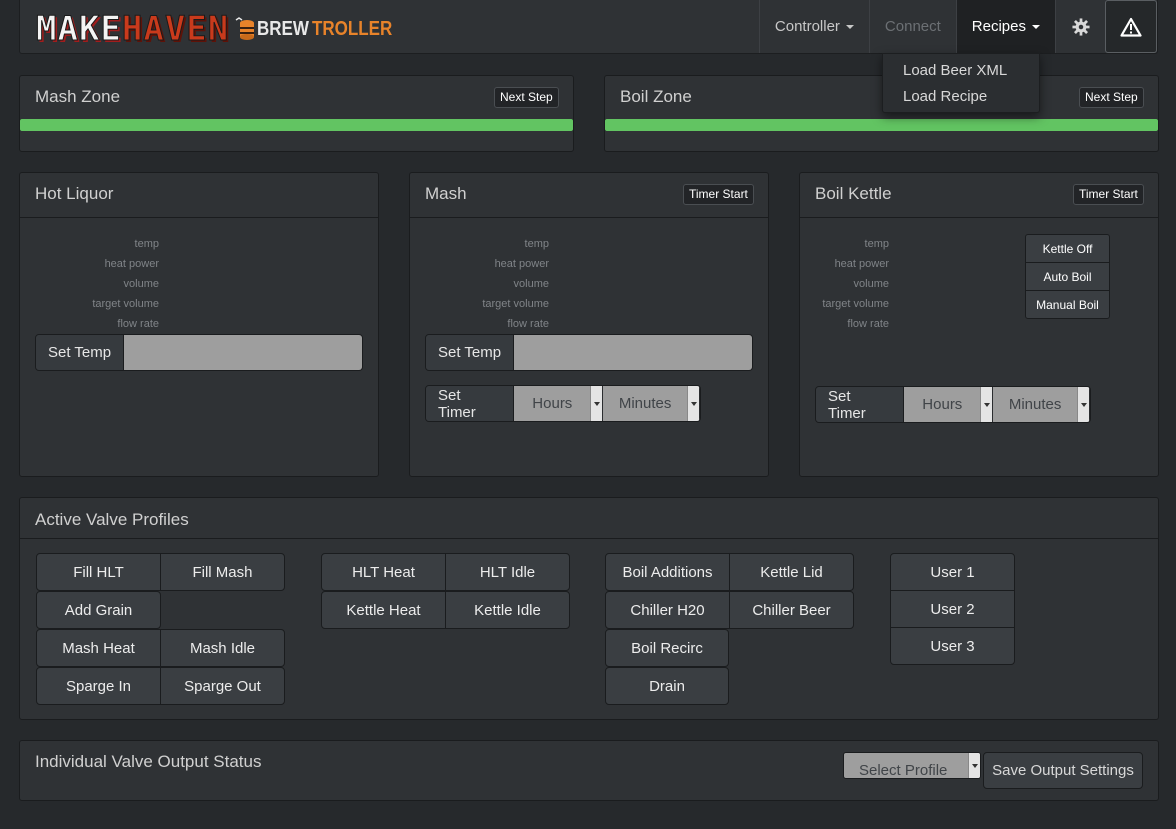 Image resolution: width=1176 pixels, height=829 pixels. I want to click on kettle-mode-buttons: Kettle Off Auto Boil Manual Boil, so click(1067, 276).